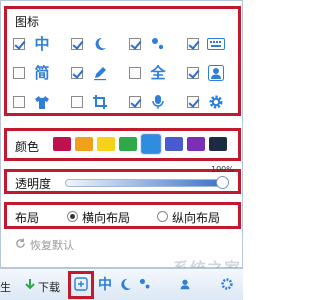 The height and width of the screenshot is (300, 320). I want to click on crop-icon, so click(100, 102).